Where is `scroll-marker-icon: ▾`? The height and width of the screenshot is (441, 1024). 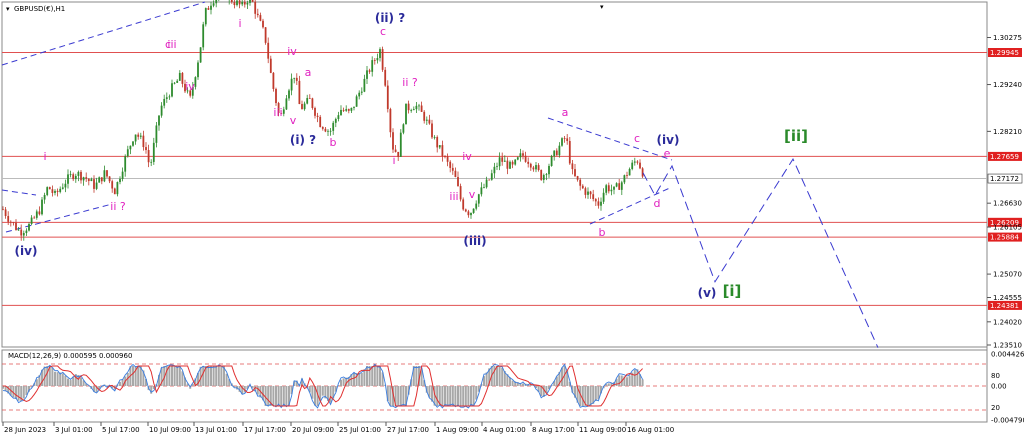 scroll-marker-icon: ▾ is located at coordinates (602, 7).